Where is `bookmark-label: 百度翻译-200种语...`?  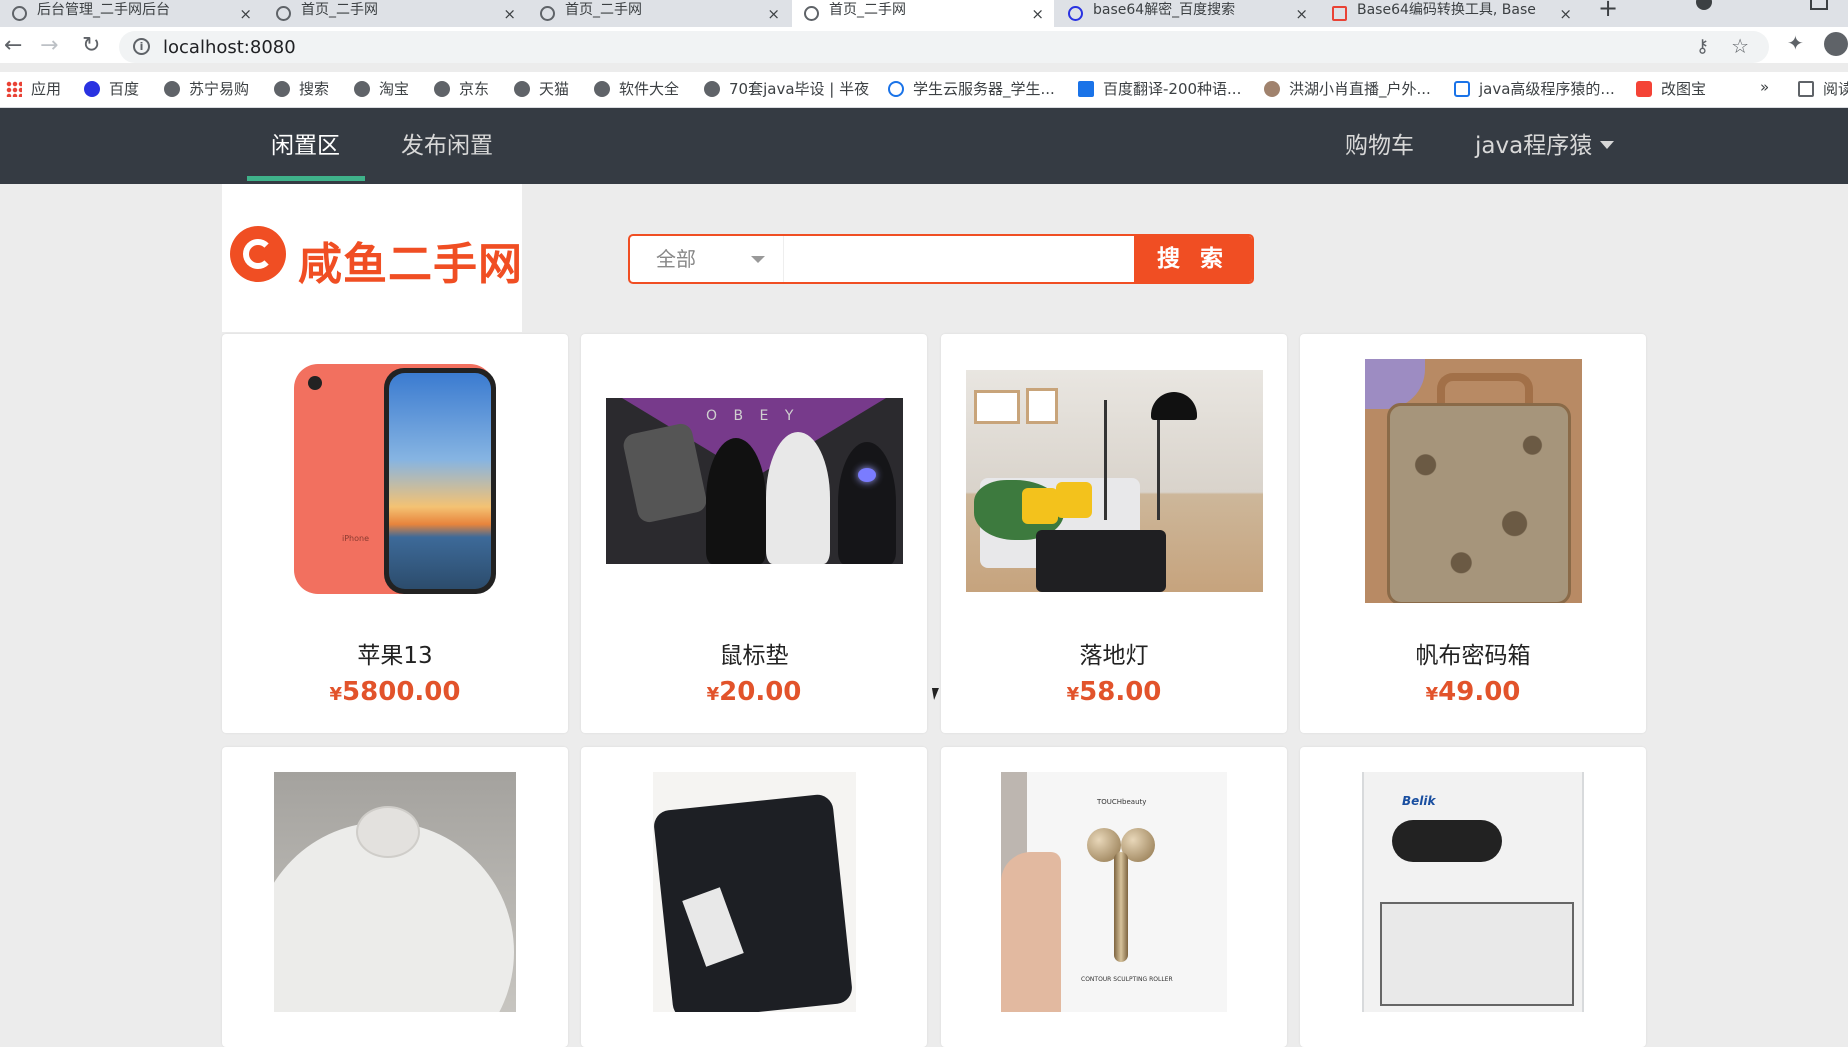 bookmark-label: 百度翻译-200种语... is located at coordinates (1172, 89).